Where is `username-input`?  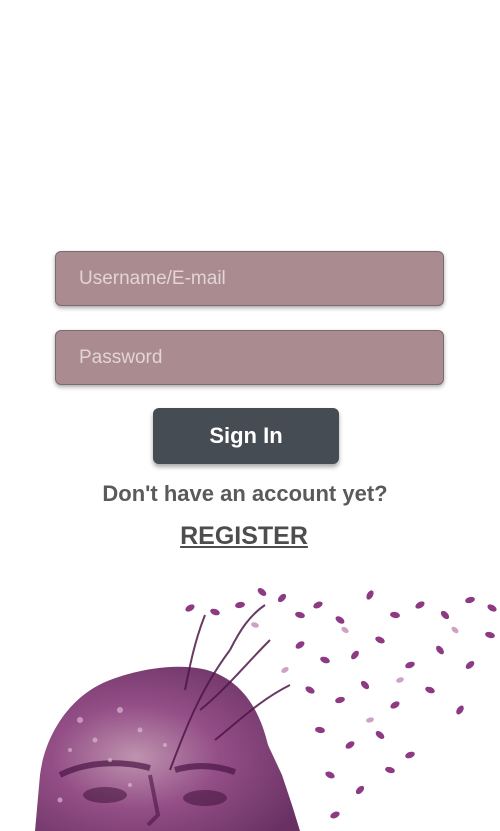 username-input is located at coordinates (249, 278).